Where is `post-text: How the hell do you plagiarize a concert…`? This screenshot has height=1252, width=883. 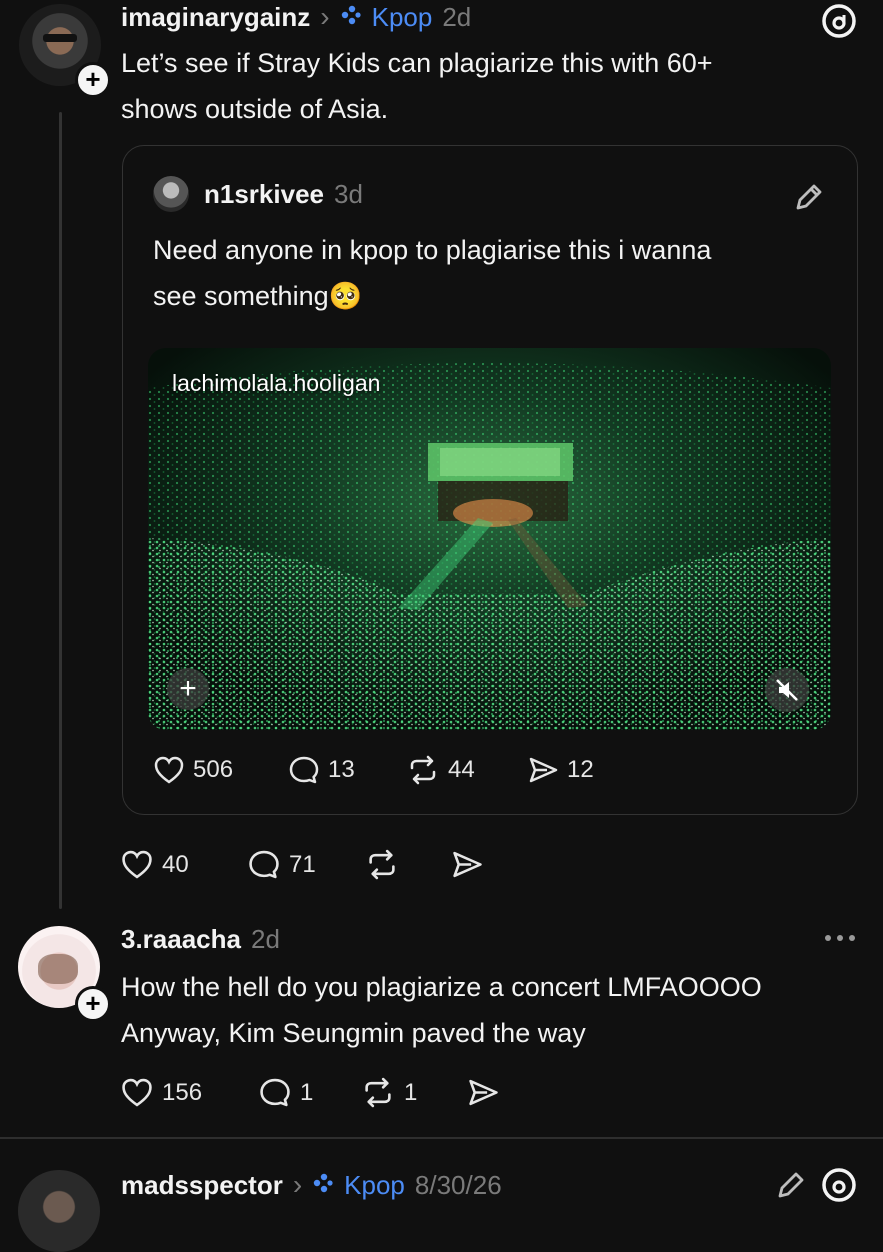
post-text: How the hell do you plagiarize a concert… is located at coordinates (441, 1010).